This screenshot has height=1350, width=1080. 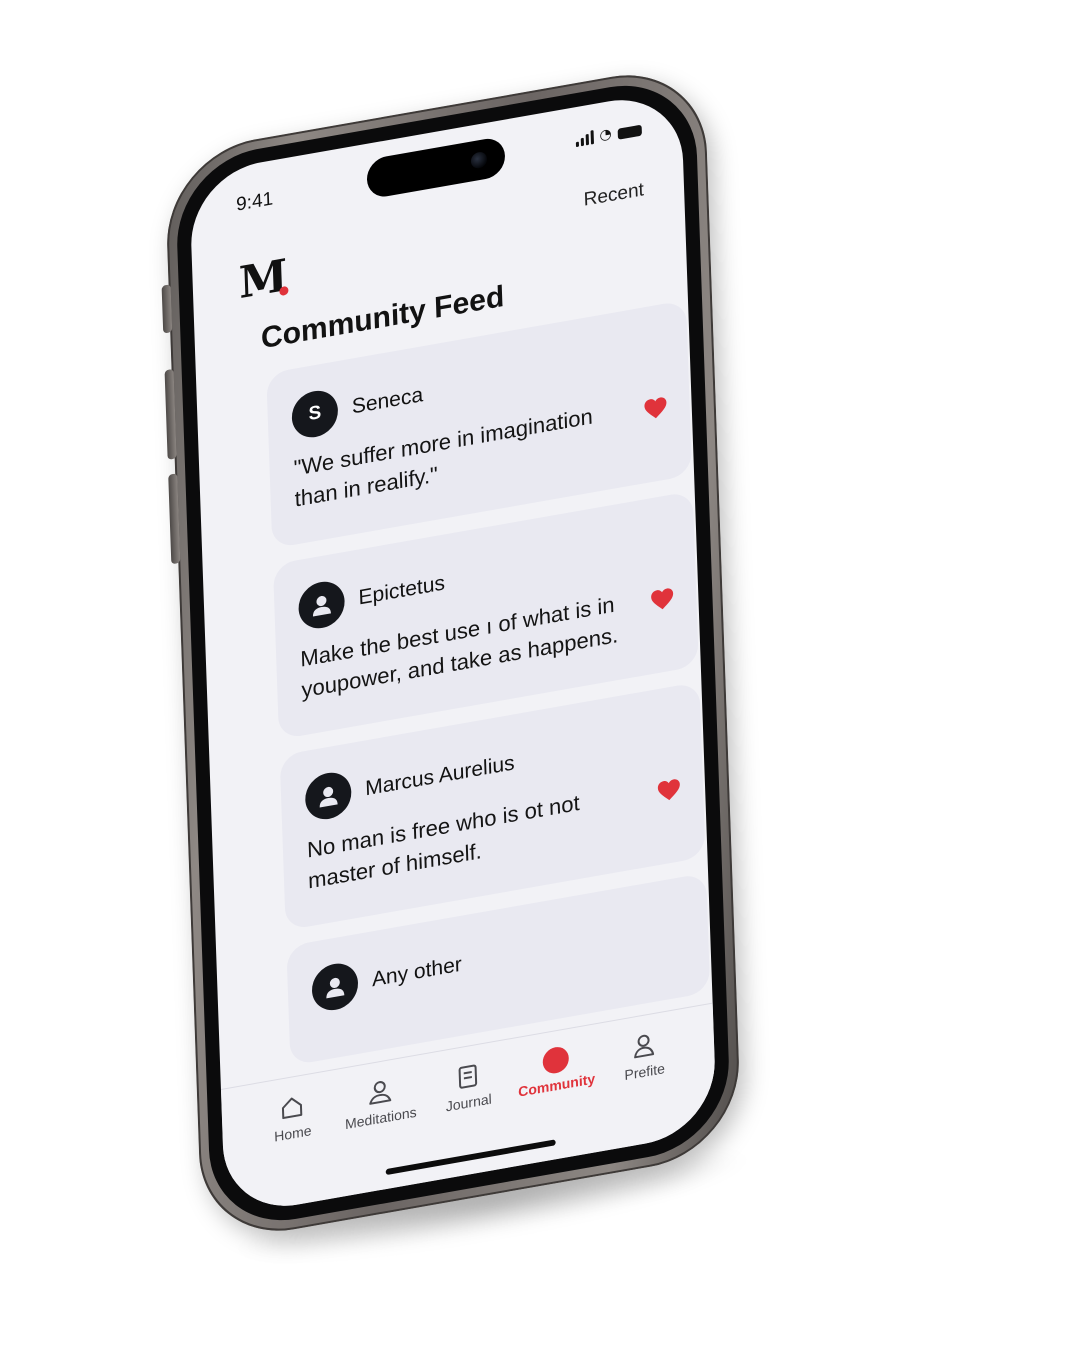 What do you see at coordinates (556, 1060) in the screenshot?
I see `community-icon` at bounding box center [556, 1060].